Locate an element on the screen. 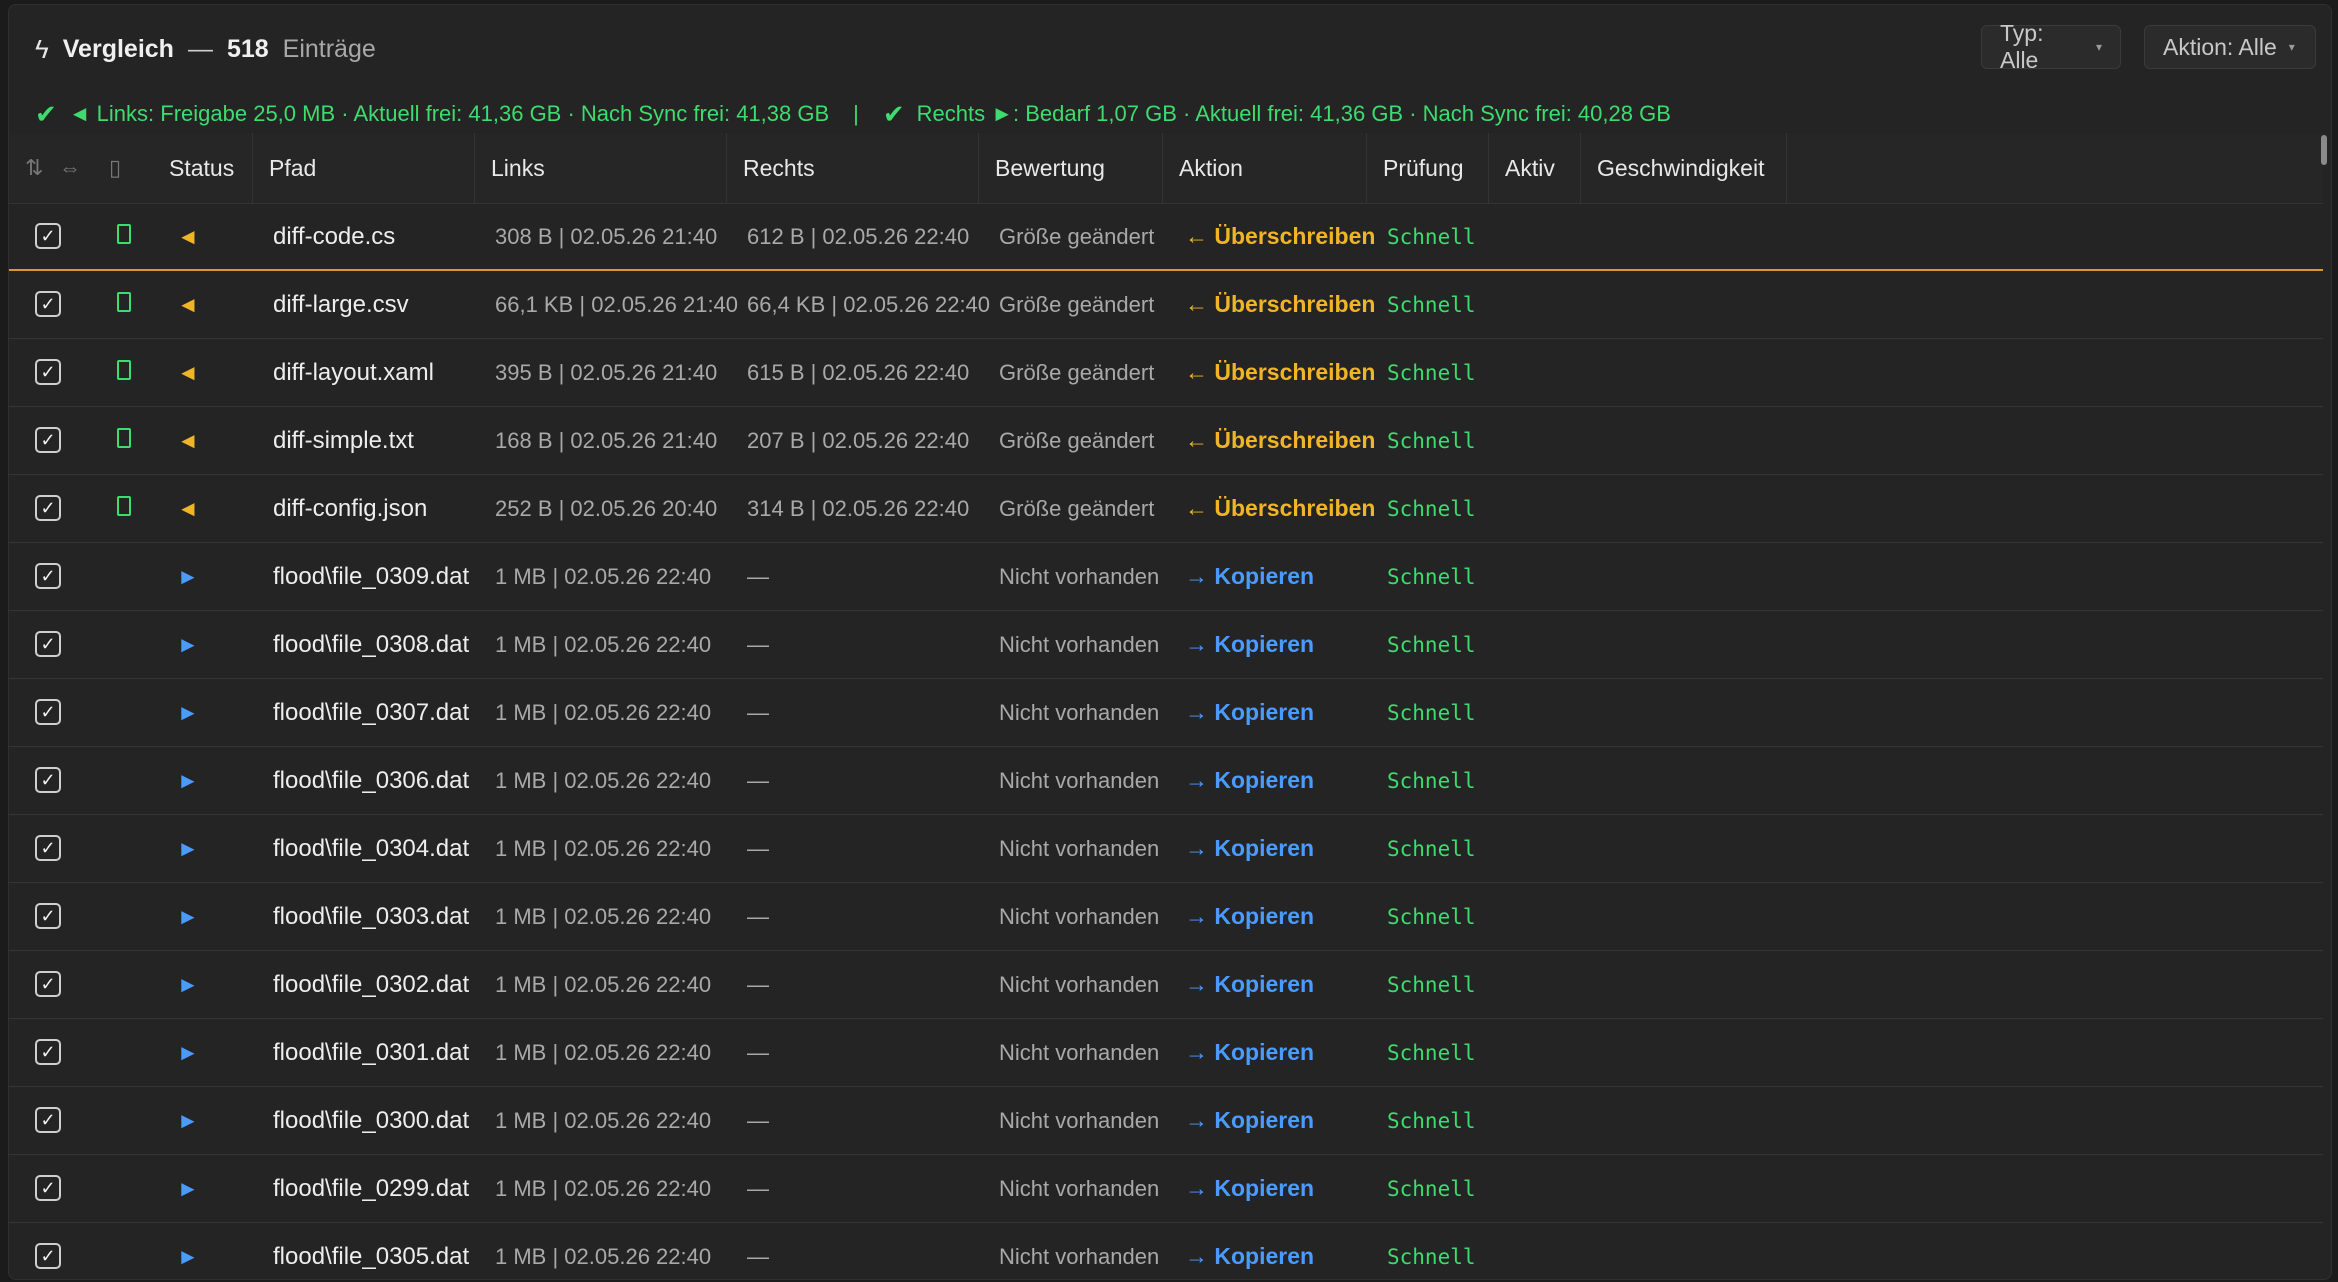  column-header-status: Status is located at coordinates (203, 168).